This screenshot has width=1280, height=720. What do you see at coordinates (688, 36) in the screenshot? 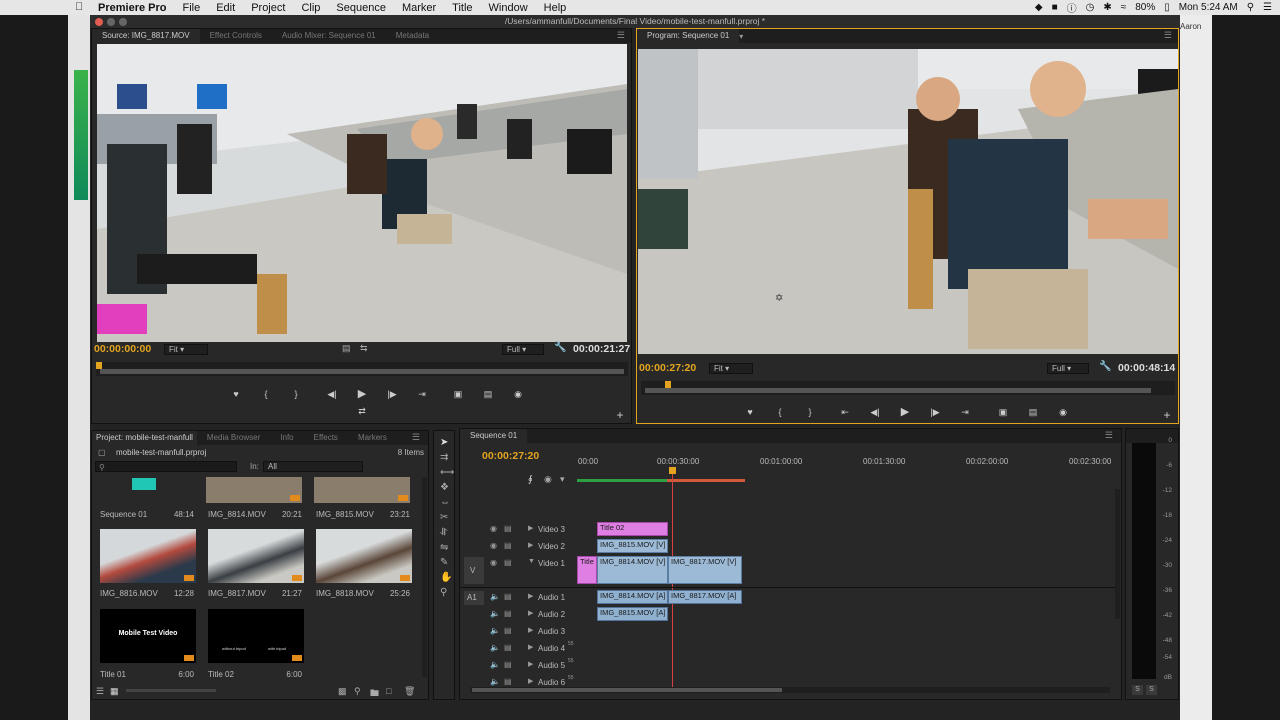
I see `tab-program: Program: Sequence 01` at bounding box center [688, 36].